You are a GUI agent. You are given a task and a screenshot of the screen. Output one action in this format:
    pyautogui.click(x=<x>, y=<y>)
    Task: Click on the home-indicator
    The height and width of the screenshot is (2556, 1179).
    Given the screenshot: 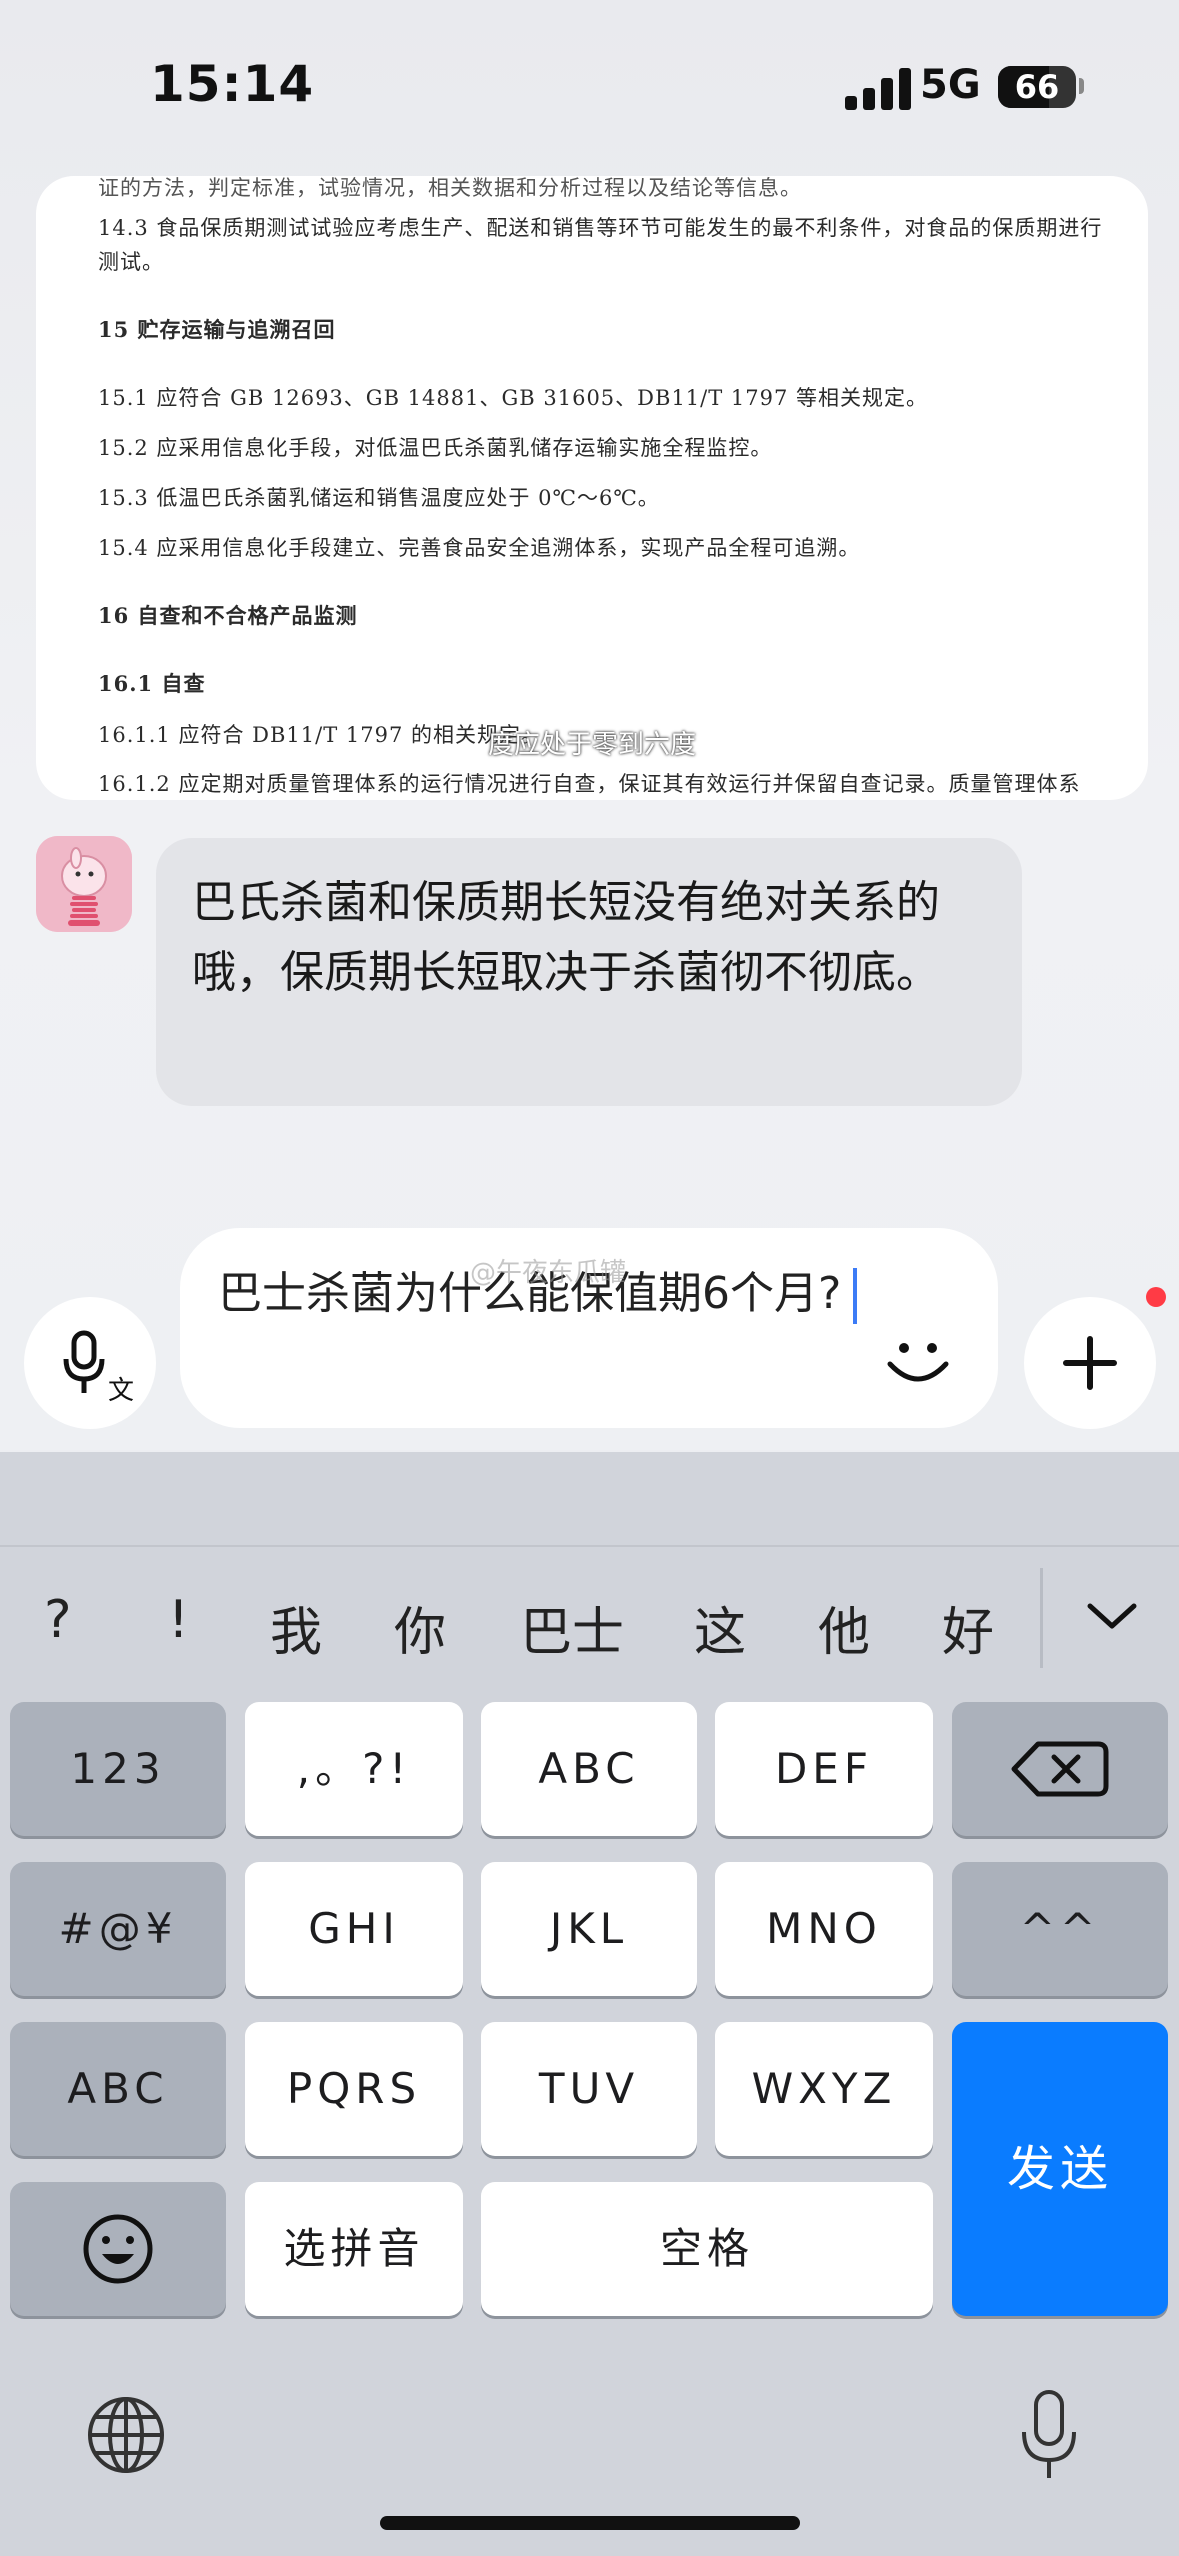 What is the action you would take?
    pyautogui.click(x=590, y=2523)
    